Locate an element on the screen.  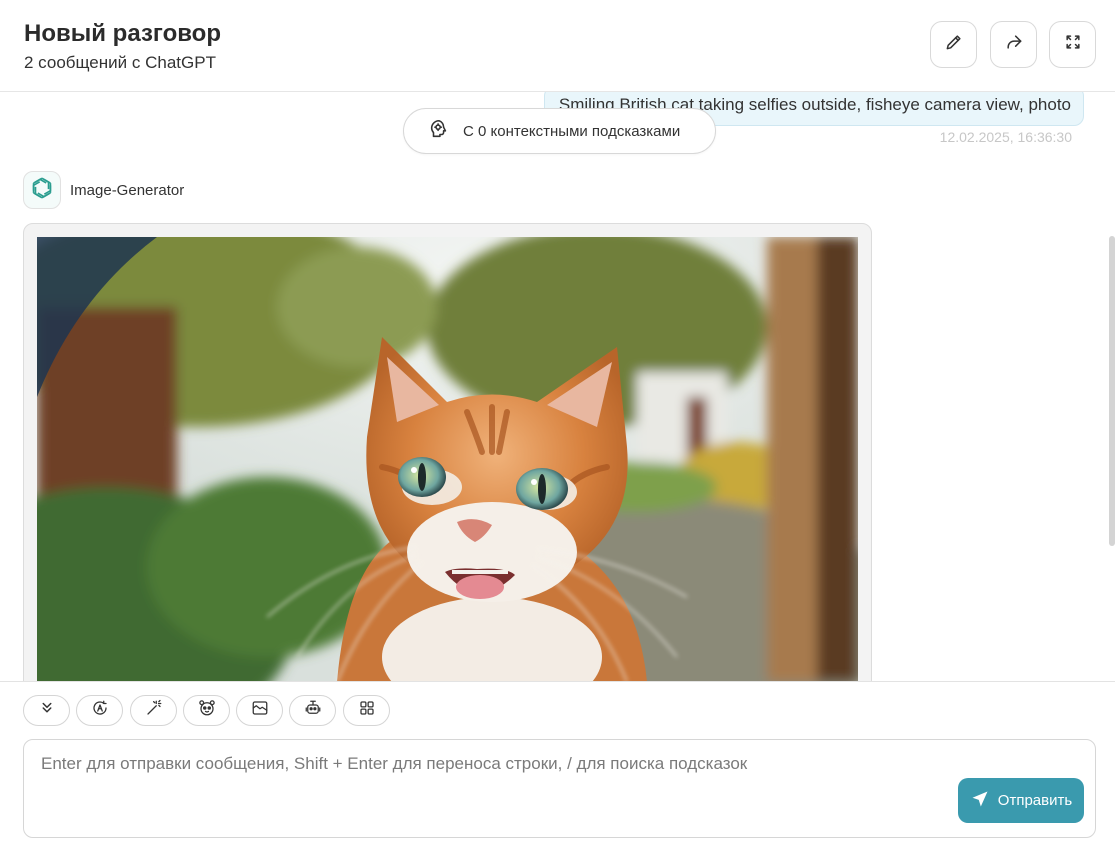
image-icon is located at coordinates (260, 710).